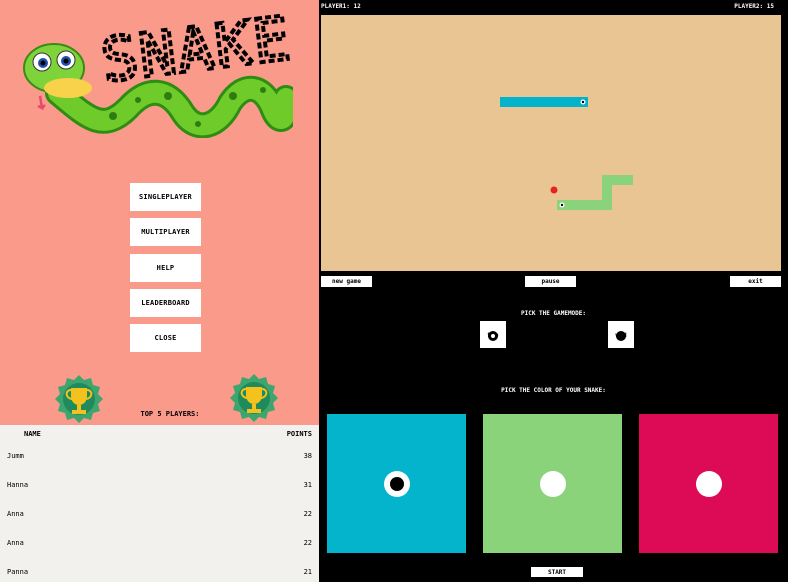 This screenshot has height=582, width=788. Describe the element at coordinates (755, 281) in the screenshot. I see `exit-button: exit` at that location.